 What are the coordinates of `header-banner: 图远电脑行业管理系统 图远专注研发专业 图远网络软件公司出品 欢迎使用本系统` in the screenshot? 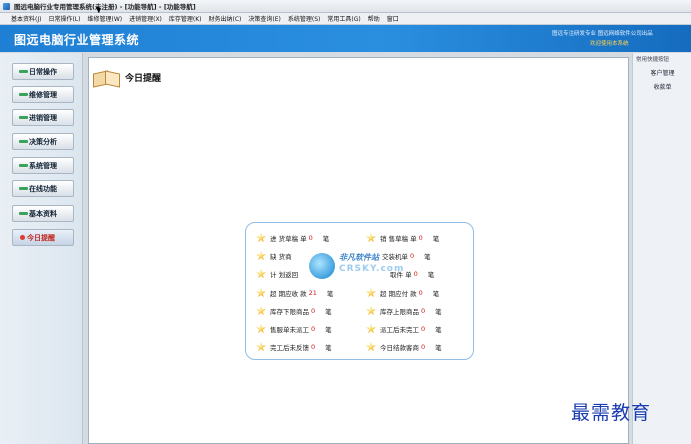 It's located at (345, 38).